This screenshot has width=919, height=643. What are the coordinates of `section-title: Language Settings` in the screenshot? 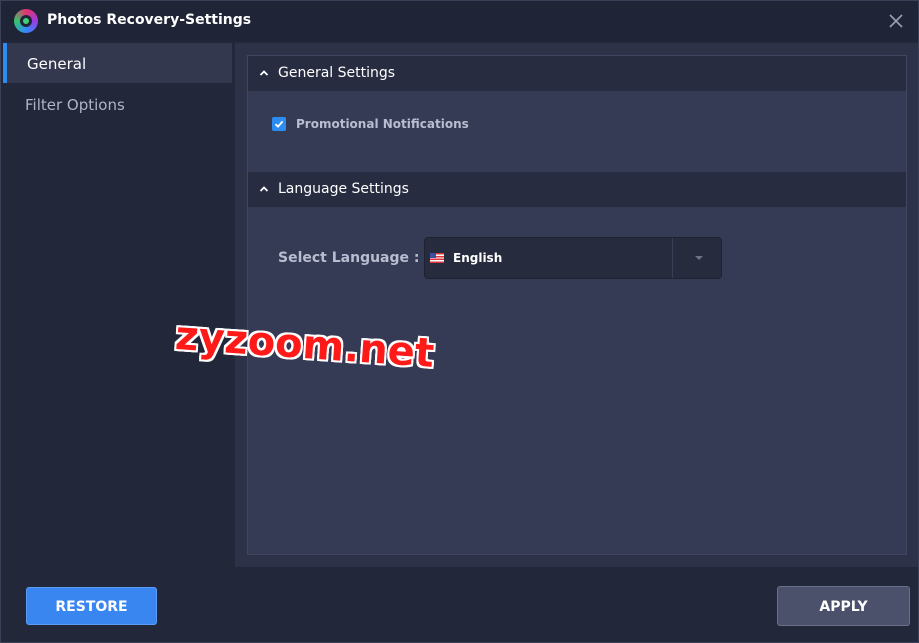 It's located at (343, 189).